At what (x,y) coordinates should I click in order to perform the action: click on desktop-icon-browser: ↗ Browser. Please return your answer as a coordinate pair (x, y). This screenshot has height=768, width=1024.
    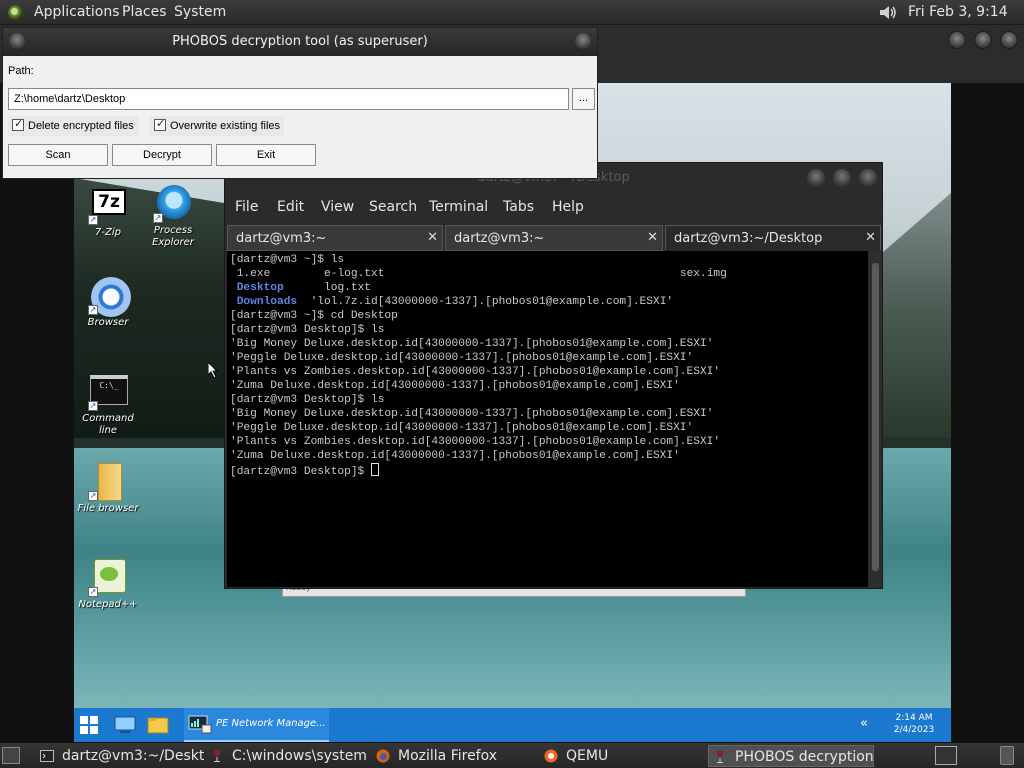
    Looking at the image, I should click on (108, 303).